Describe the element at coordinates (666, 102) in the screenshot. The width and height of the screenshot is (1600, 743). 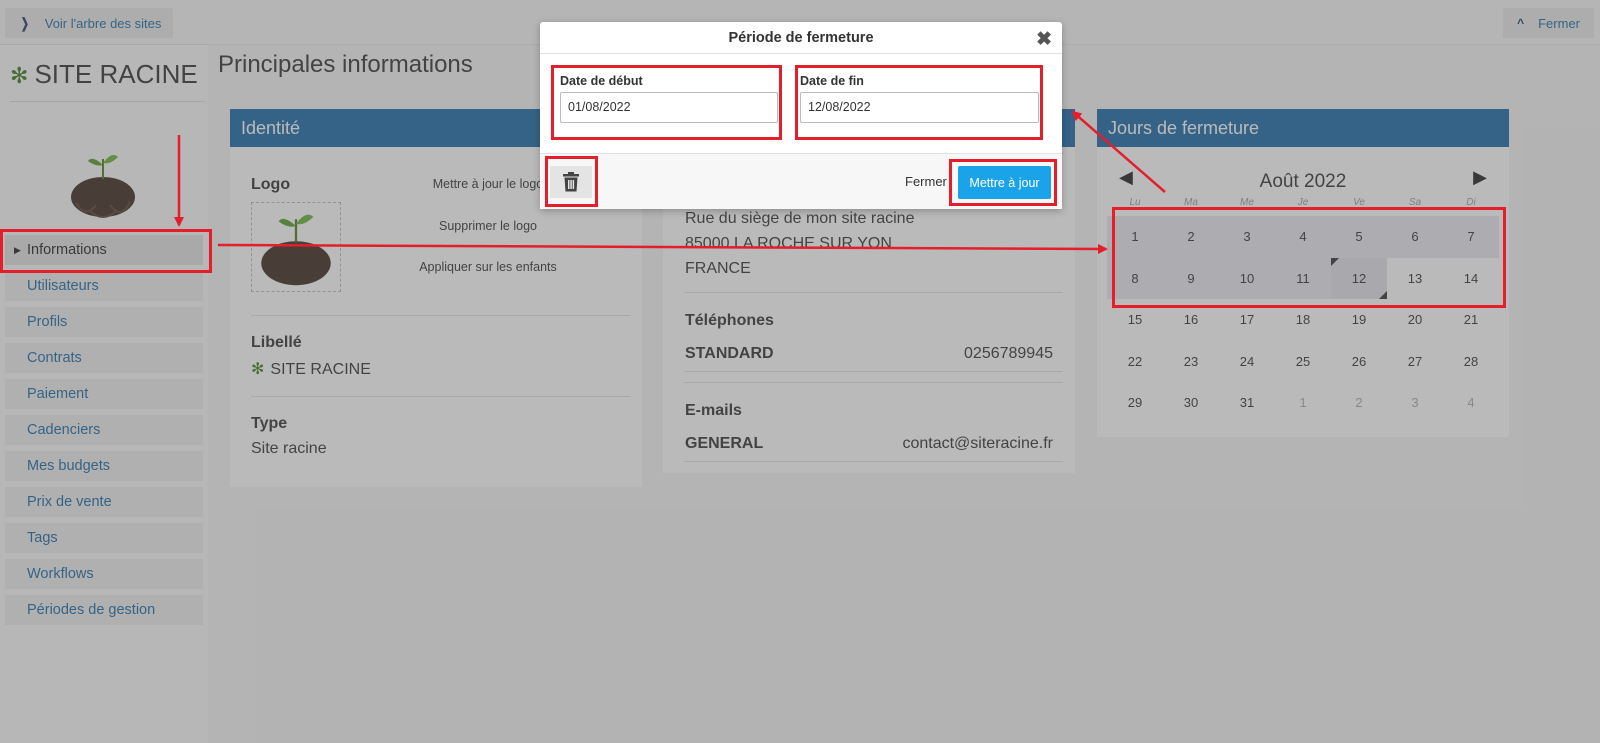
I see `highlight-start-date` at that location.